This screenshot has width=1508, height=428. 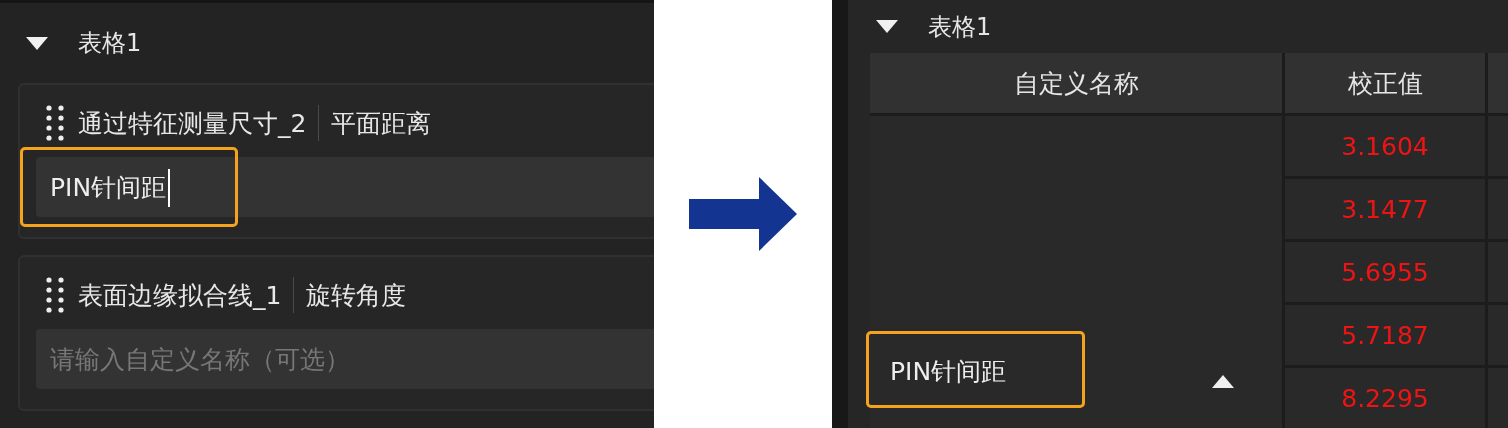 I want to click on custom-name-field: PIN针间距, so click(x=345, y=187).